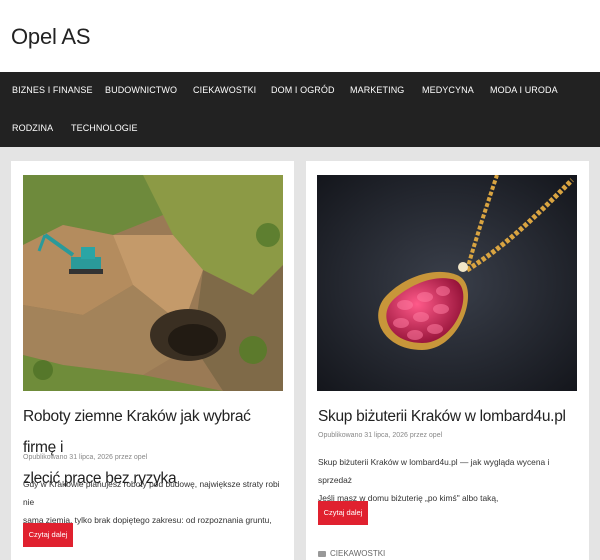 The image size is (600, 560). Describe the element at coordinates (104, 128) in the screenshot. I see `nav-item-technologie: TECHNOLOGIE` at that location.